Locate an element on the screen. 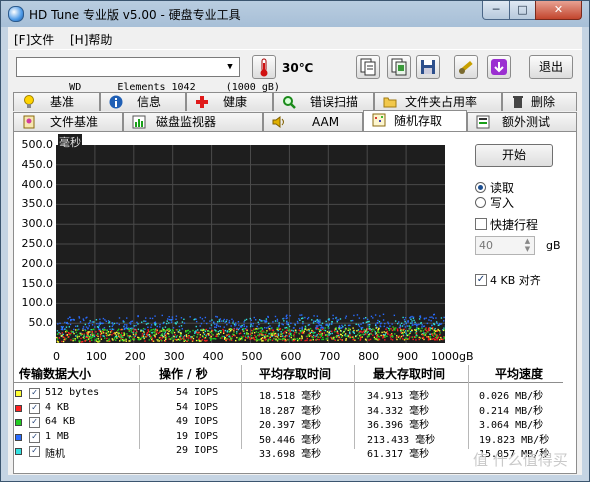  tab-aam: AAM is located at coordinates (313, 121).